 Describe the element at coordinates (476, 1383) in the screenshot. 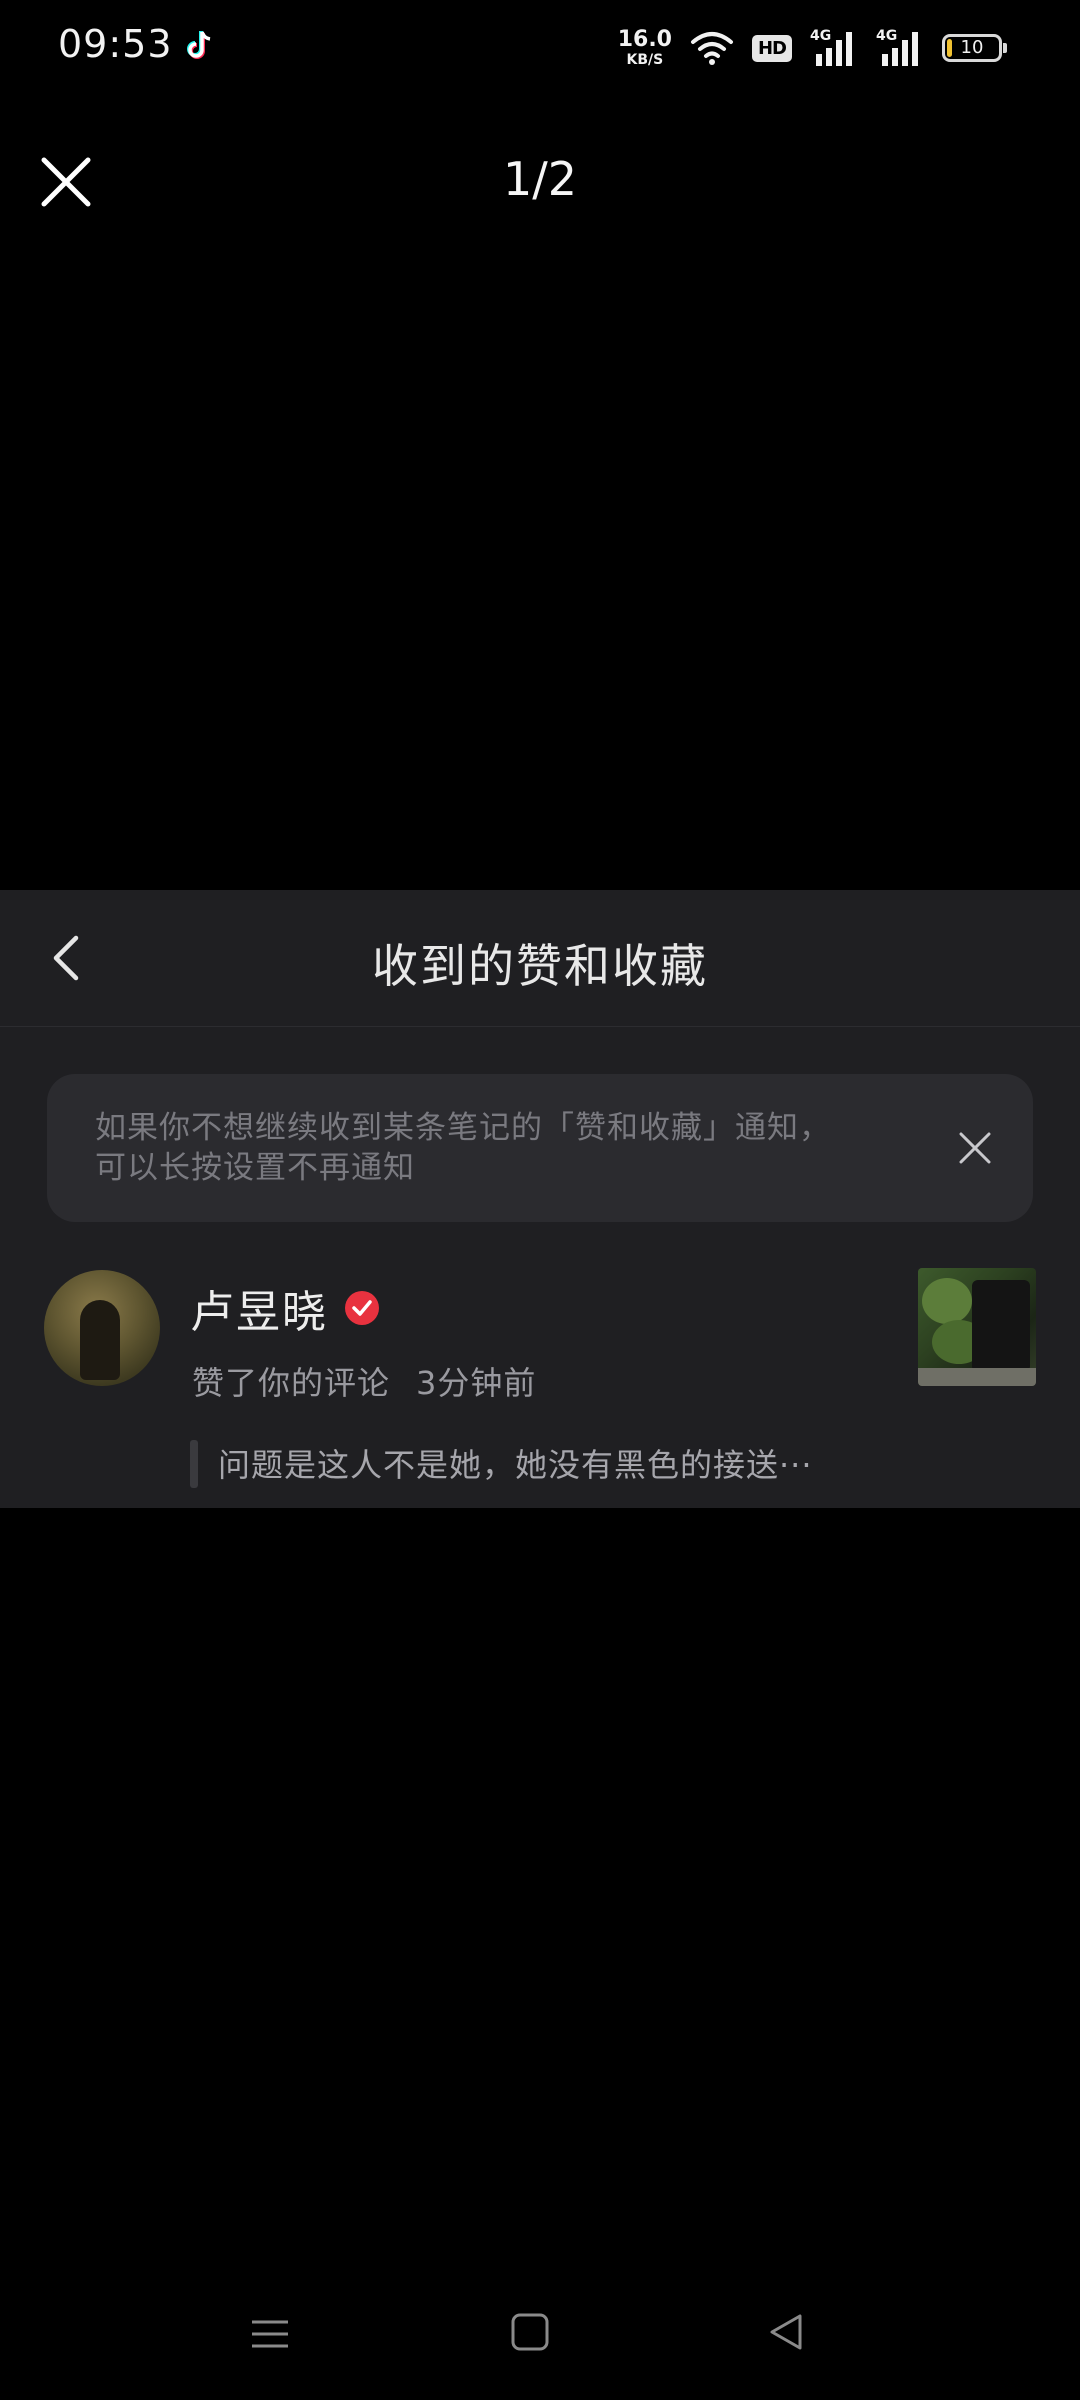

I see `notification-time: 3分钟前` at that location.